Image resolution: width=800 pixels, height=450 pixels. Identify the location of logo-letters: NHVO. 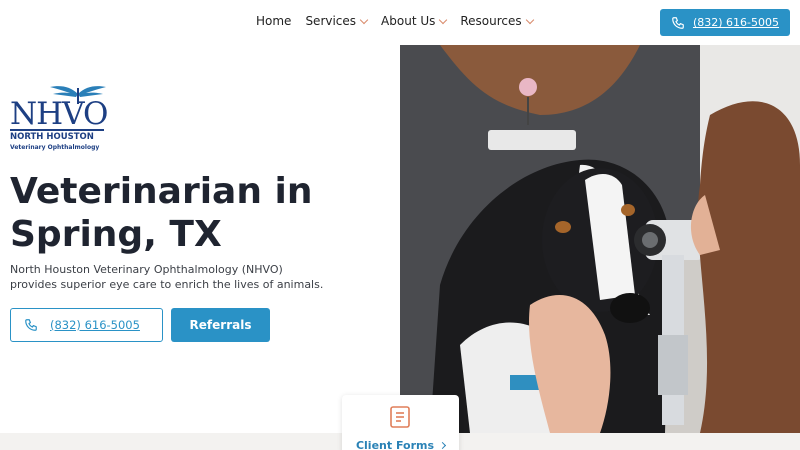
(59, 114).